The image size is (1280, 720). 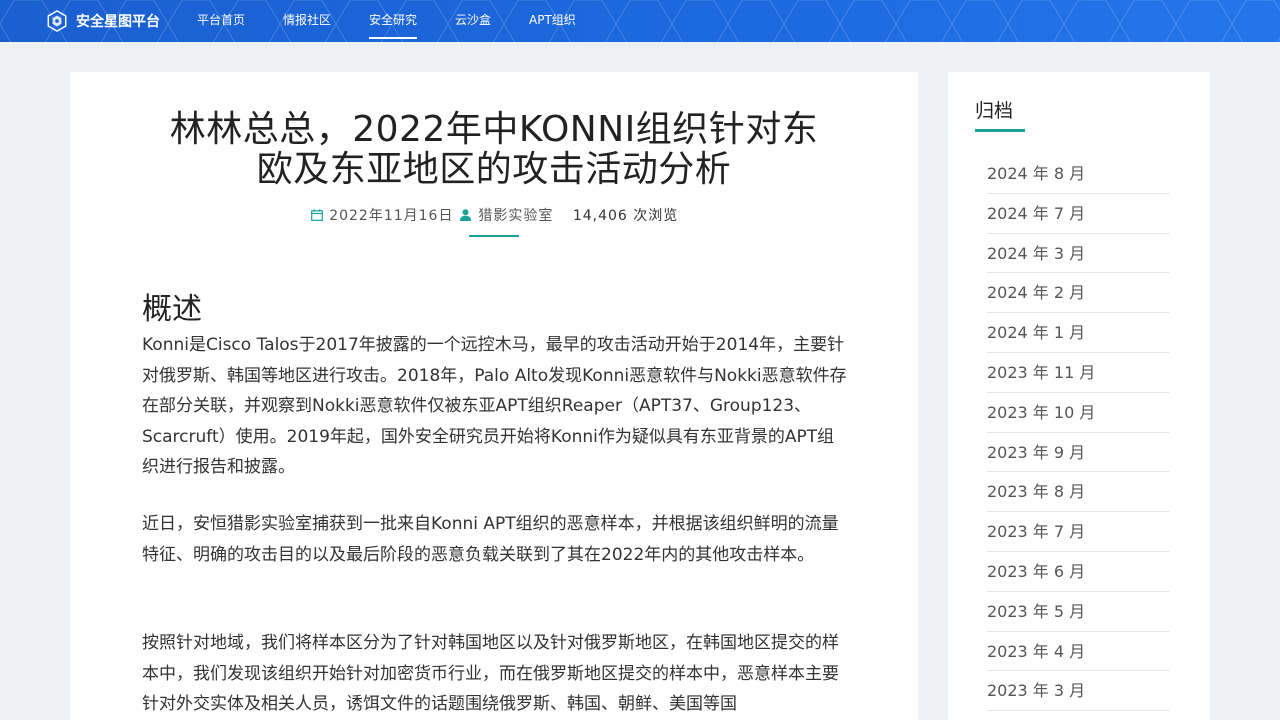 What do you see at coordinates (317, 217) in the screenshot?
I see `calendar-icon` at bounding box center [317, 217].